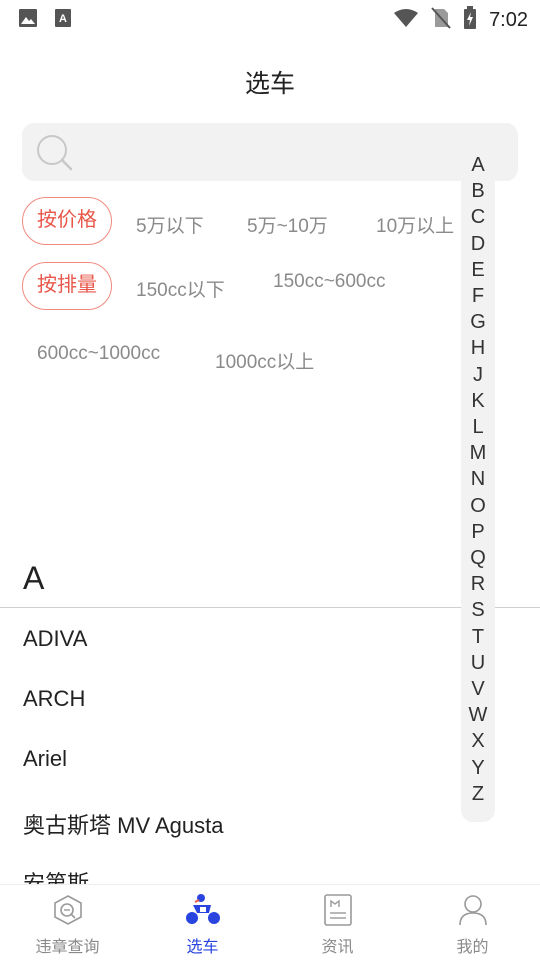 Image resolution: width=540 pixels, height=960 pixels. Describe the element at coordinates (478, 532) in the screenshot. I see `index-letter-p: P` at that location.